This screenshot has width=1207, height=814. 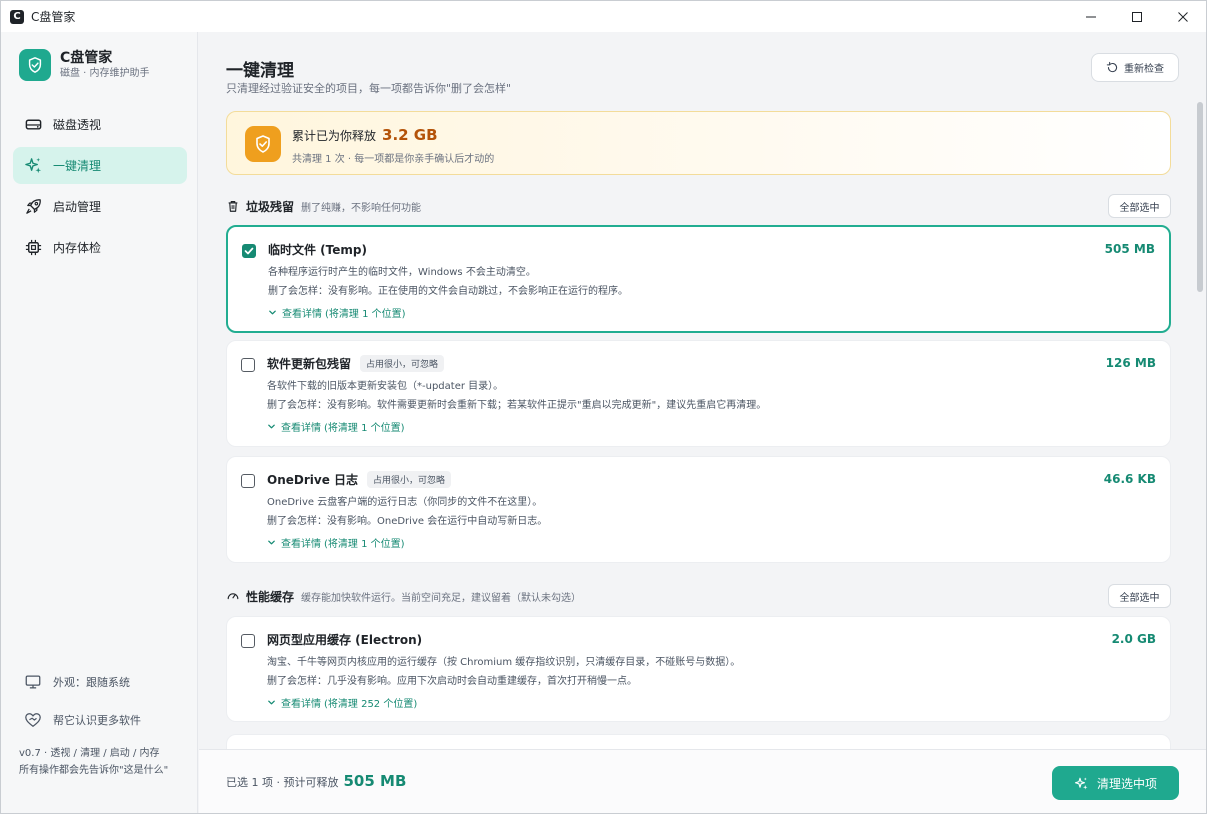 I want to click on sidebar-item-cleanup: 一键清理, so click(x=100, y=165).